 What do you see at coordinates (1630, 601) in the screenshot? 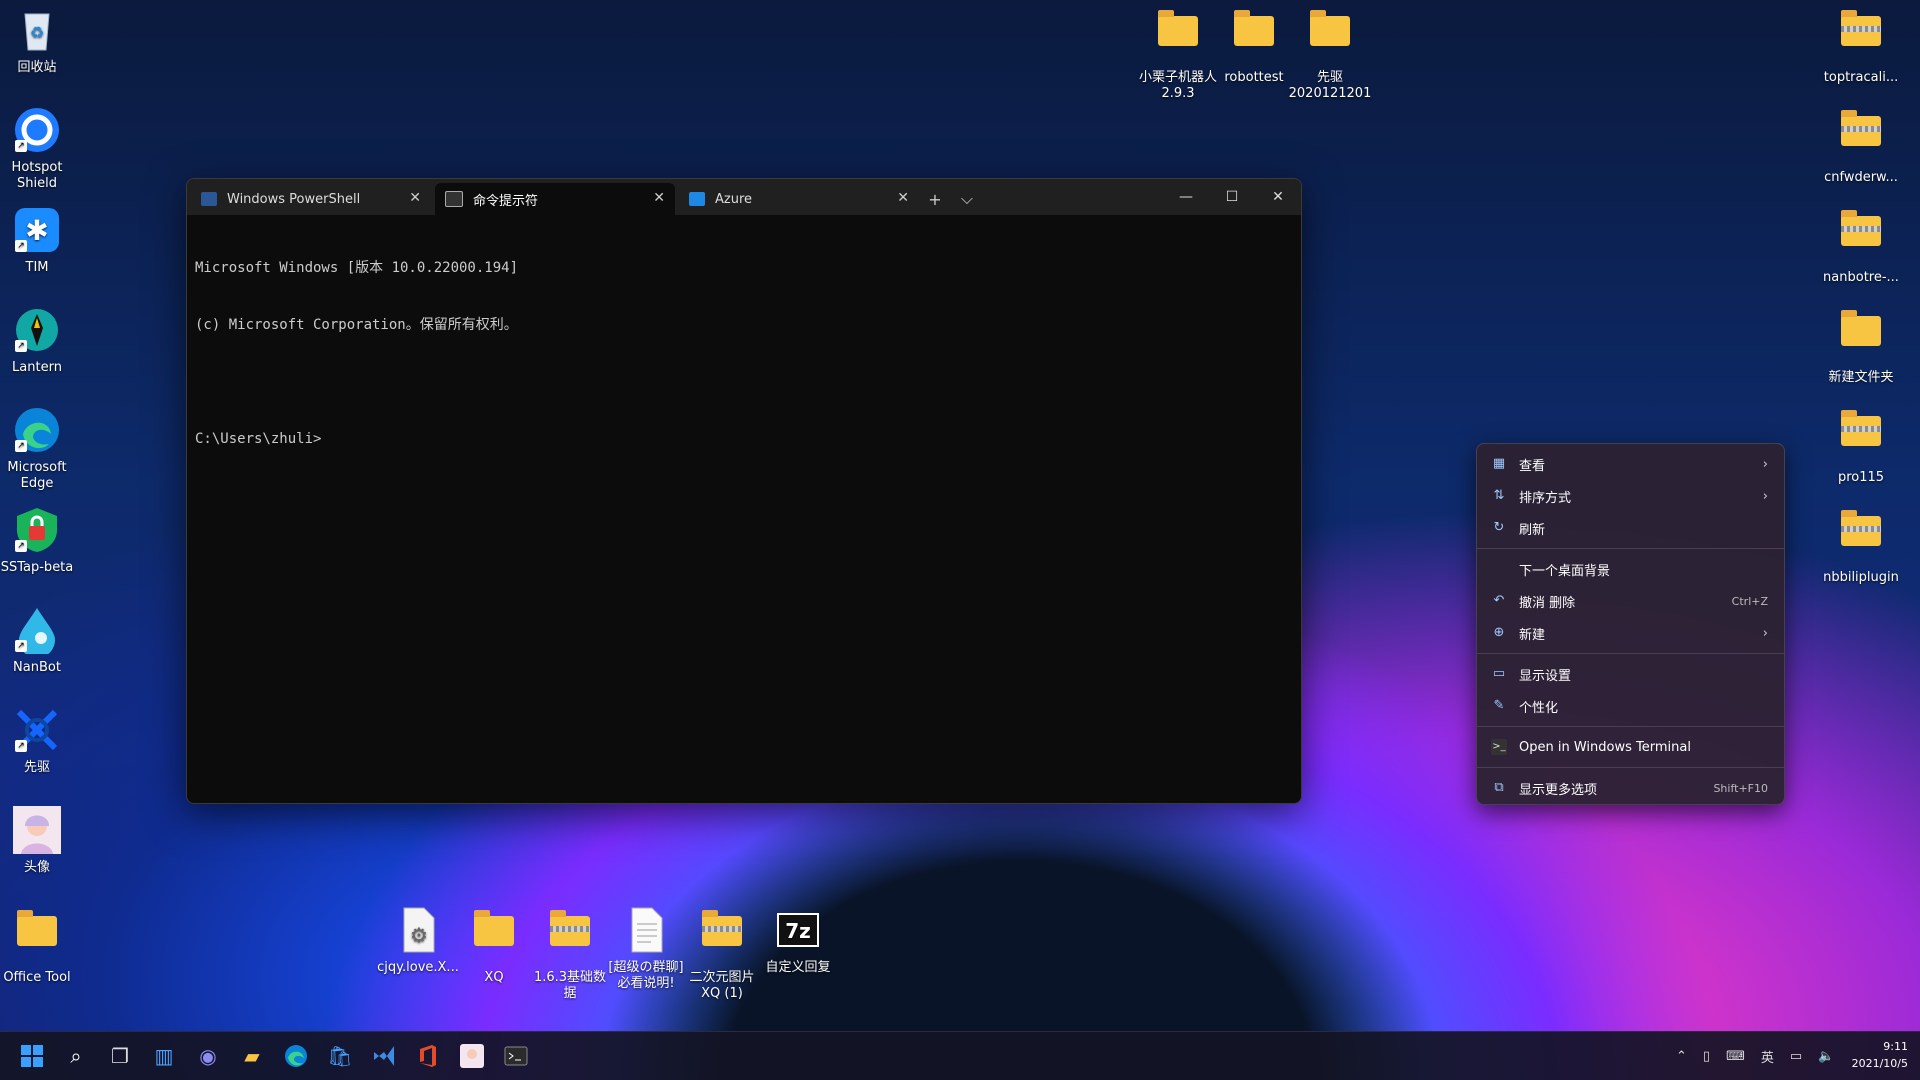
I see `menu-item-undo-delete: ↶ 撤消 删除 Ctrl+Z` at bounding box center [1630, 601].